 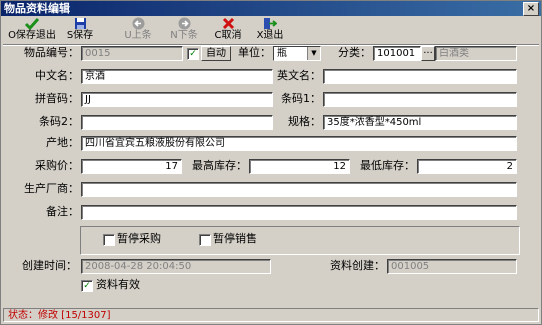 What do you see at coordinates (397, 53) in the screenshot?
I see `category-code-field: 101001` at bounding box center [397, 53].